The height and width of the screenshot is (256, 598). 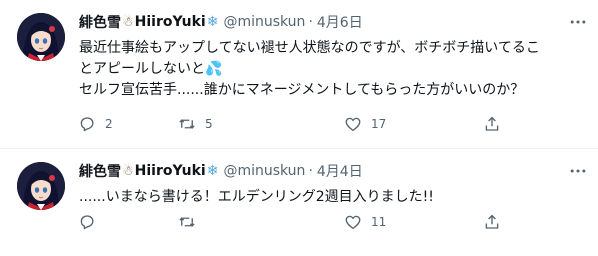 What do you see at coordinates (195, 124) in the screenshot?
I see `retweet-button: 5` at bounding box center [195, 124].